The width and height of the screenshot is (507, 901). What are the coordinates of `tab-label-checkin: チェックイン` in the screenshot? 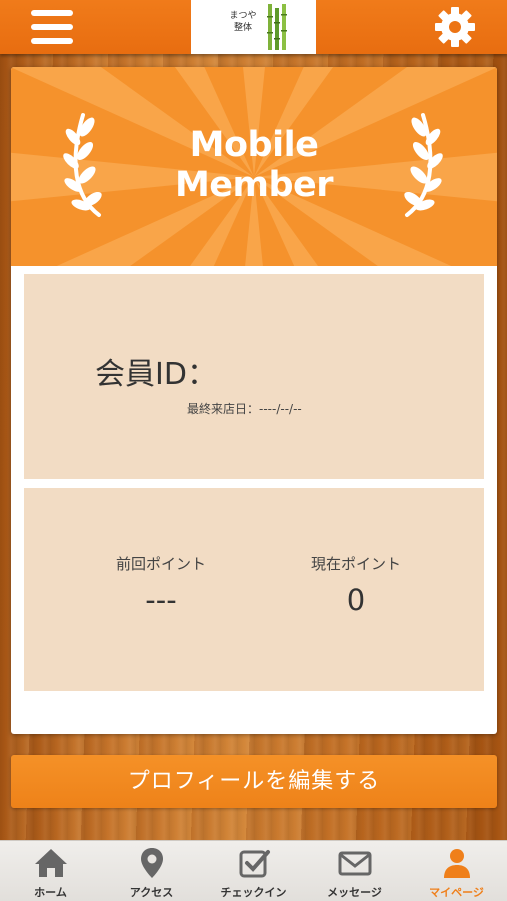 It's located at (253, 892).